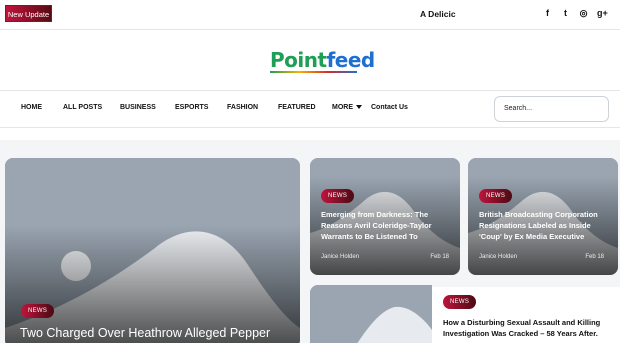  What do you see at coordinates (583, 13) in the screenshot?
I see `instagram-icon: ◎` at bounding box center [583, 13].